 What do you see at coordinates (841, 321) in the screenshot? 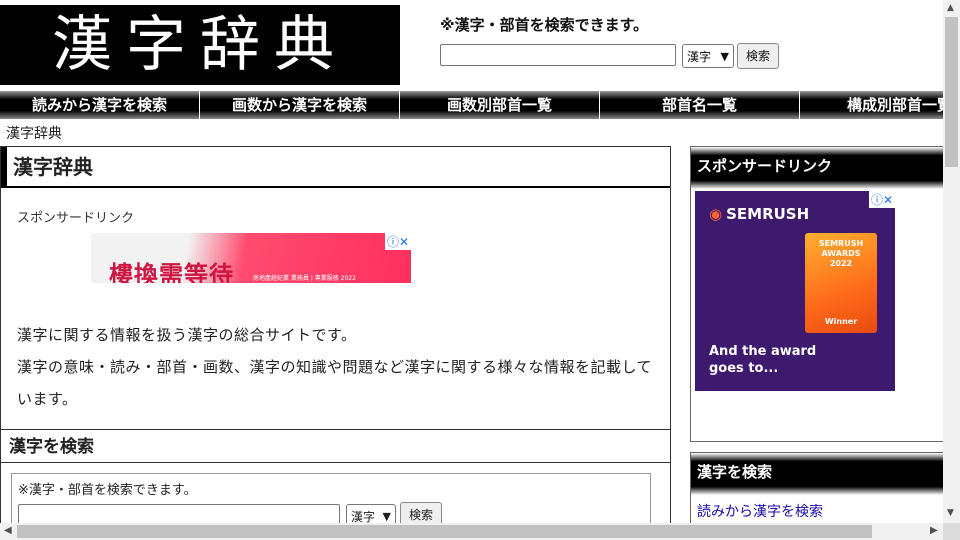
I see `award-badge-sub: Winner` at bounding box center [841, 321].